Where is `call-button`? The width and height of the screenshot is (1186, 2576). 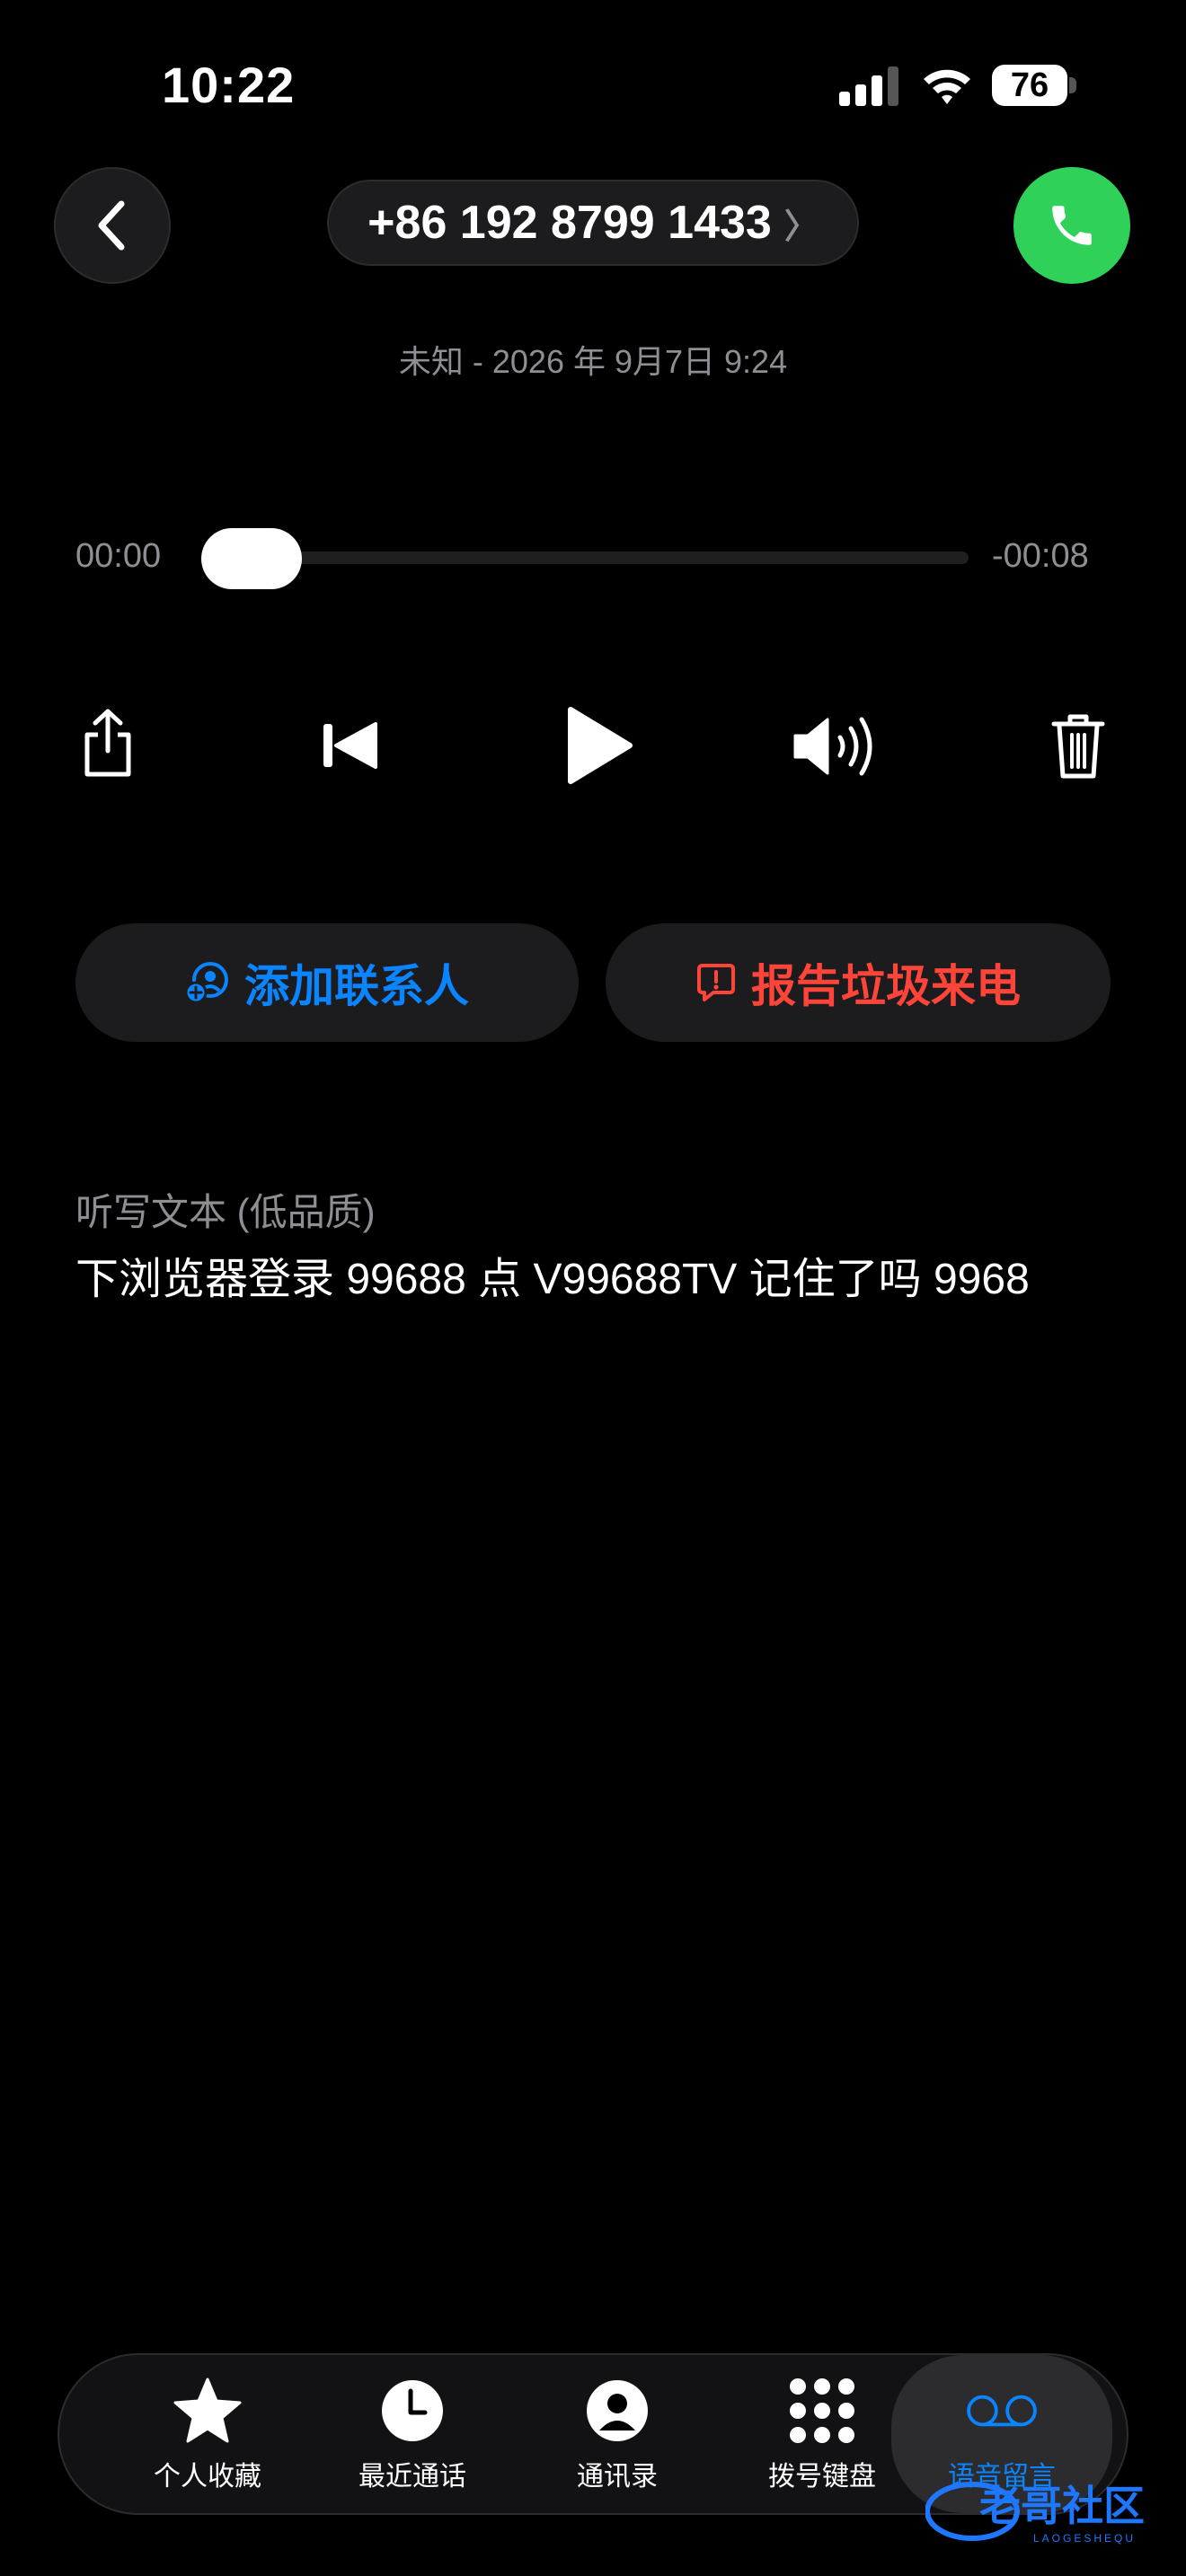
call-button is located at coordinates (1071, 225).